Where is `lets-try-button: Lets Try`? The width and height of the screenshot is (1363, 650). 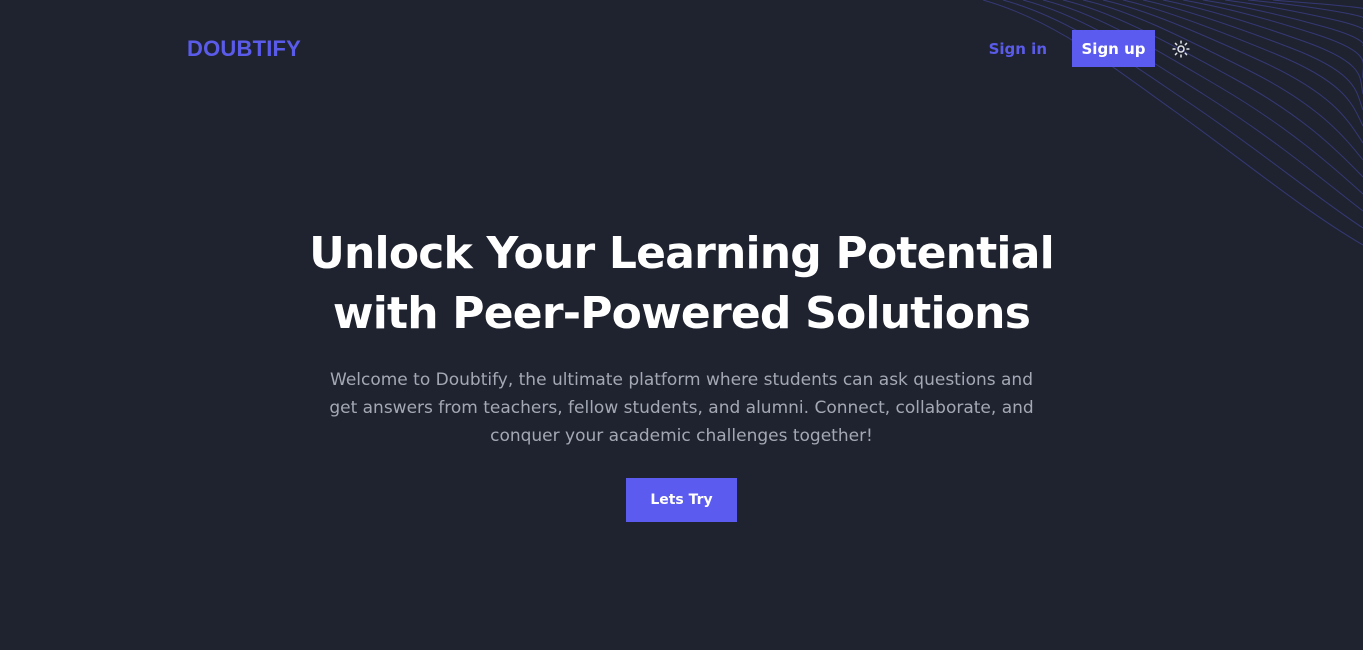
lets-try-button: Lets Try is located at coordinates (681, 500).